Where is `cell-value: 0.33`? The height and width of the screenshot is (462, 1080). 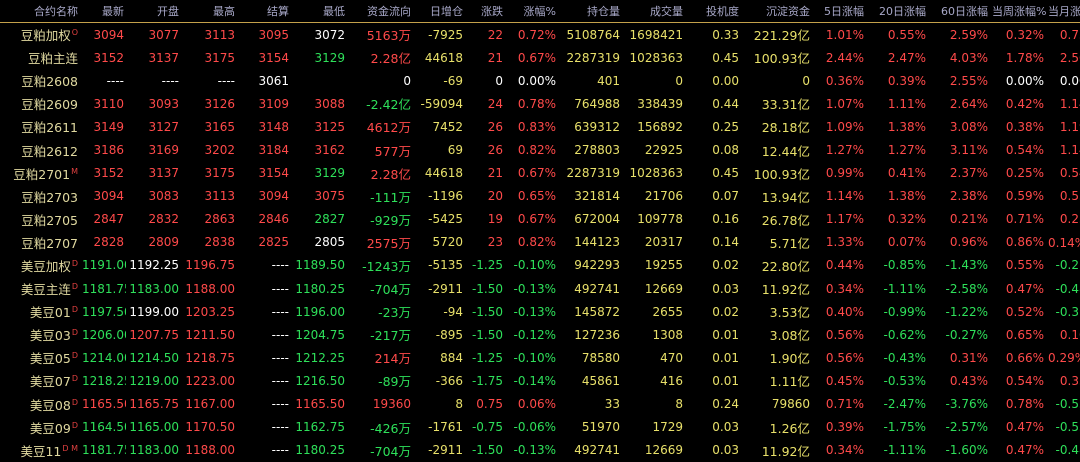
cell-value: 0.33 is located at coordinates (725, 34).